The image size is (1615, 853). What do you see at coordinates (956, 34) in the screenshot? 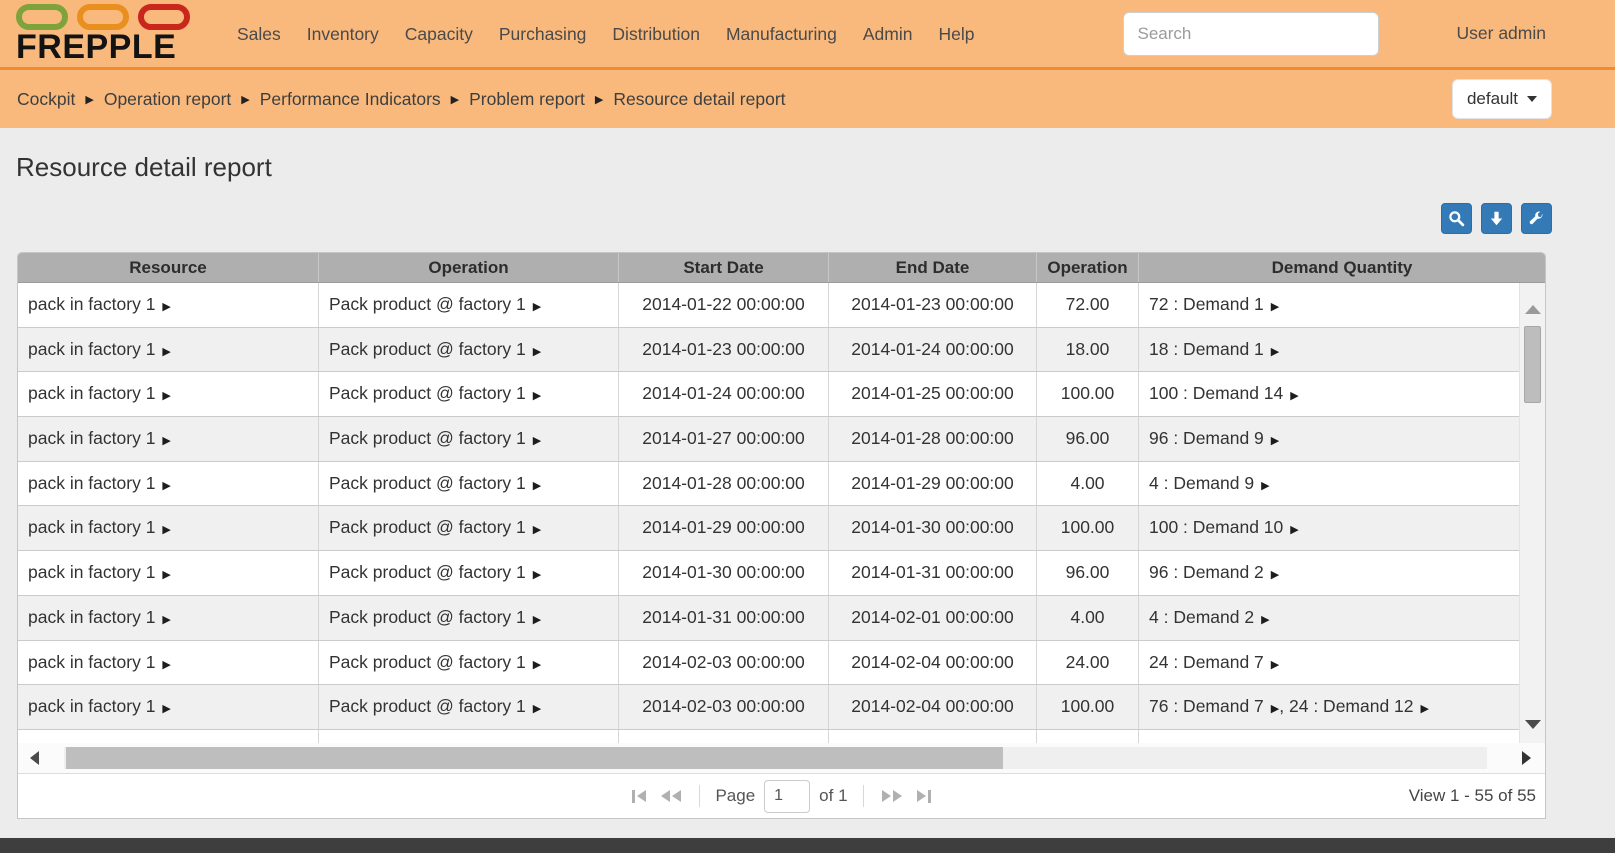
I see `nav-item-help: Help` at bounding box center [956, 34].